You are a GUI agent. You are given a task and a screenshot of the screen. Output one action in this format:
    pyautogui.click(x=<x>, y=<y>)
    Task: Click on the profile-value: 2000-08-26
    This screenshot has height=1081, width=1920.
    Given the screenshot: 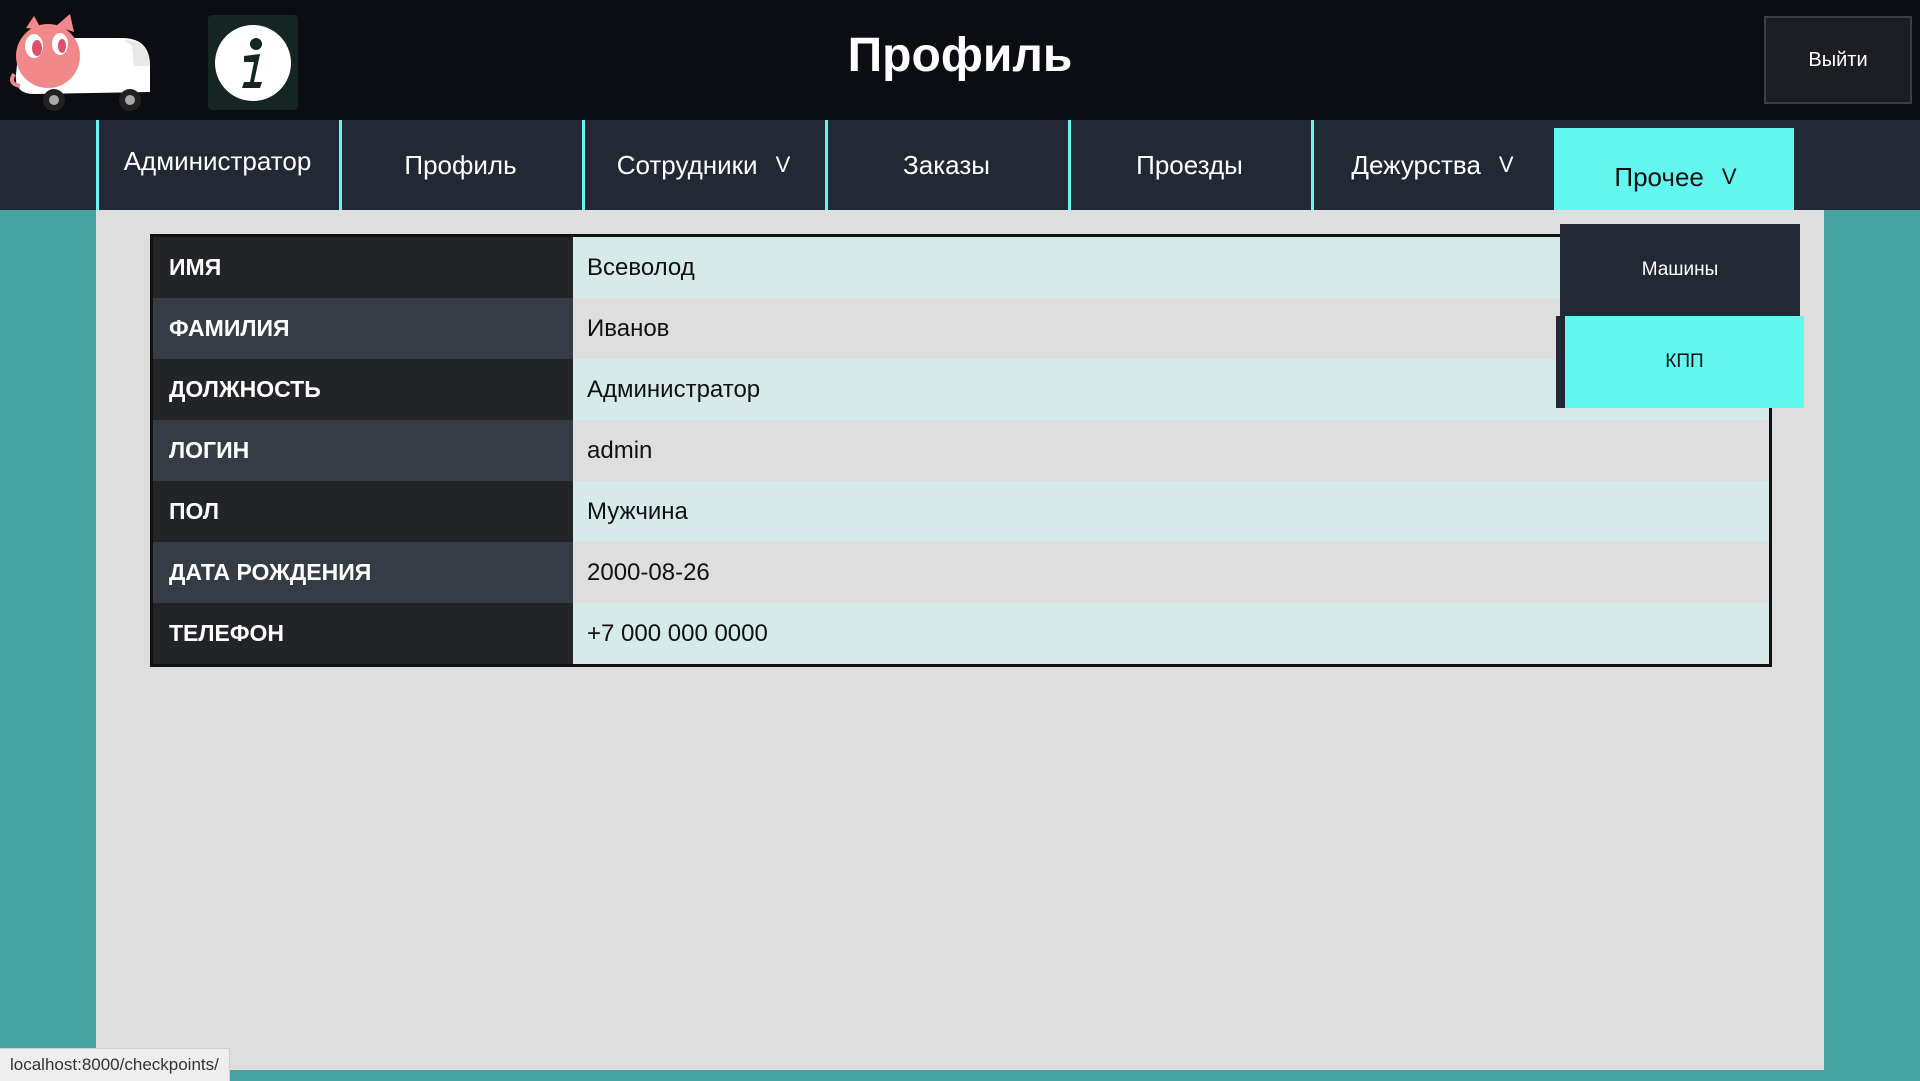 What is the action you would take?
    pyautogui.click(x=1172, y=572)
    